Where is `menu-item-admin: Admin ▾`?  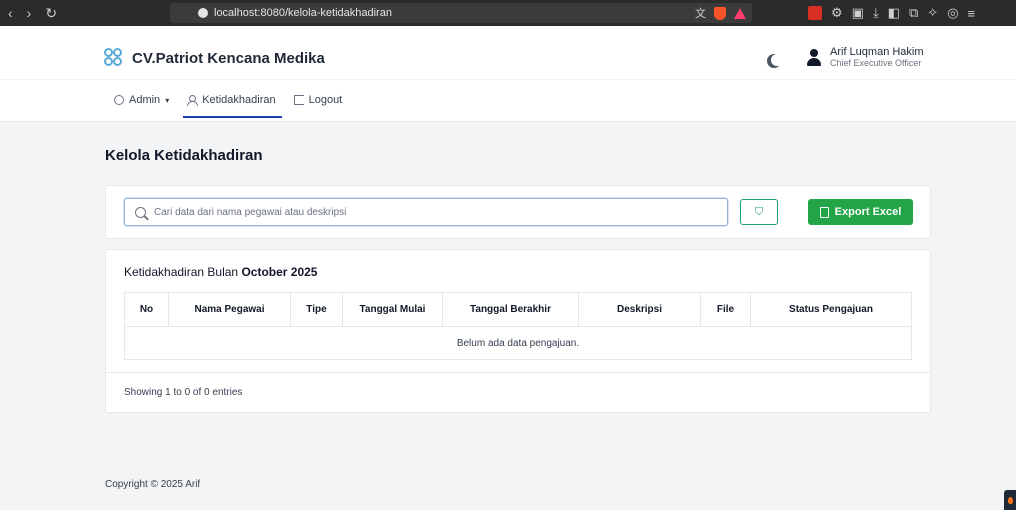
menu-item-admin: Admin ▾ is located at coordinates (141, 100).